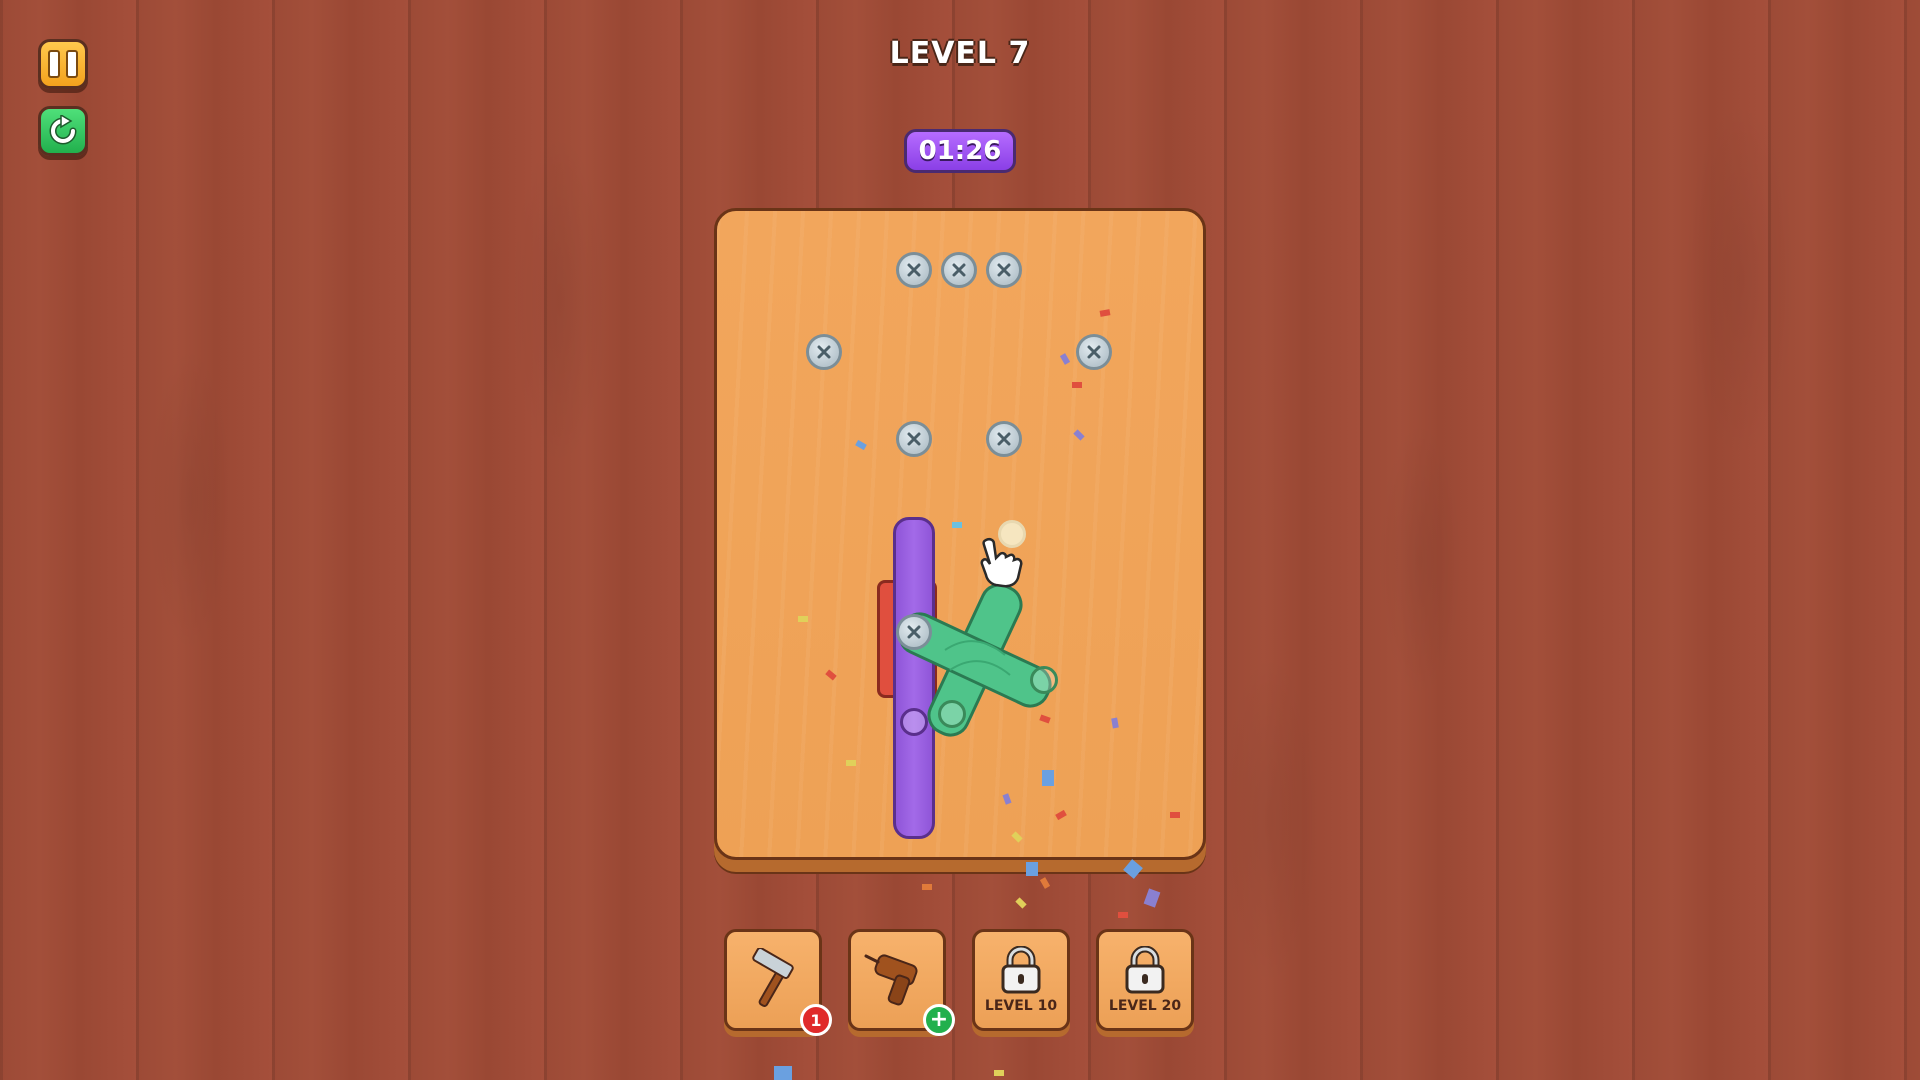 This screenshot has height=1080, width=1920. I want to click on drill-icon, so click(891, 980).